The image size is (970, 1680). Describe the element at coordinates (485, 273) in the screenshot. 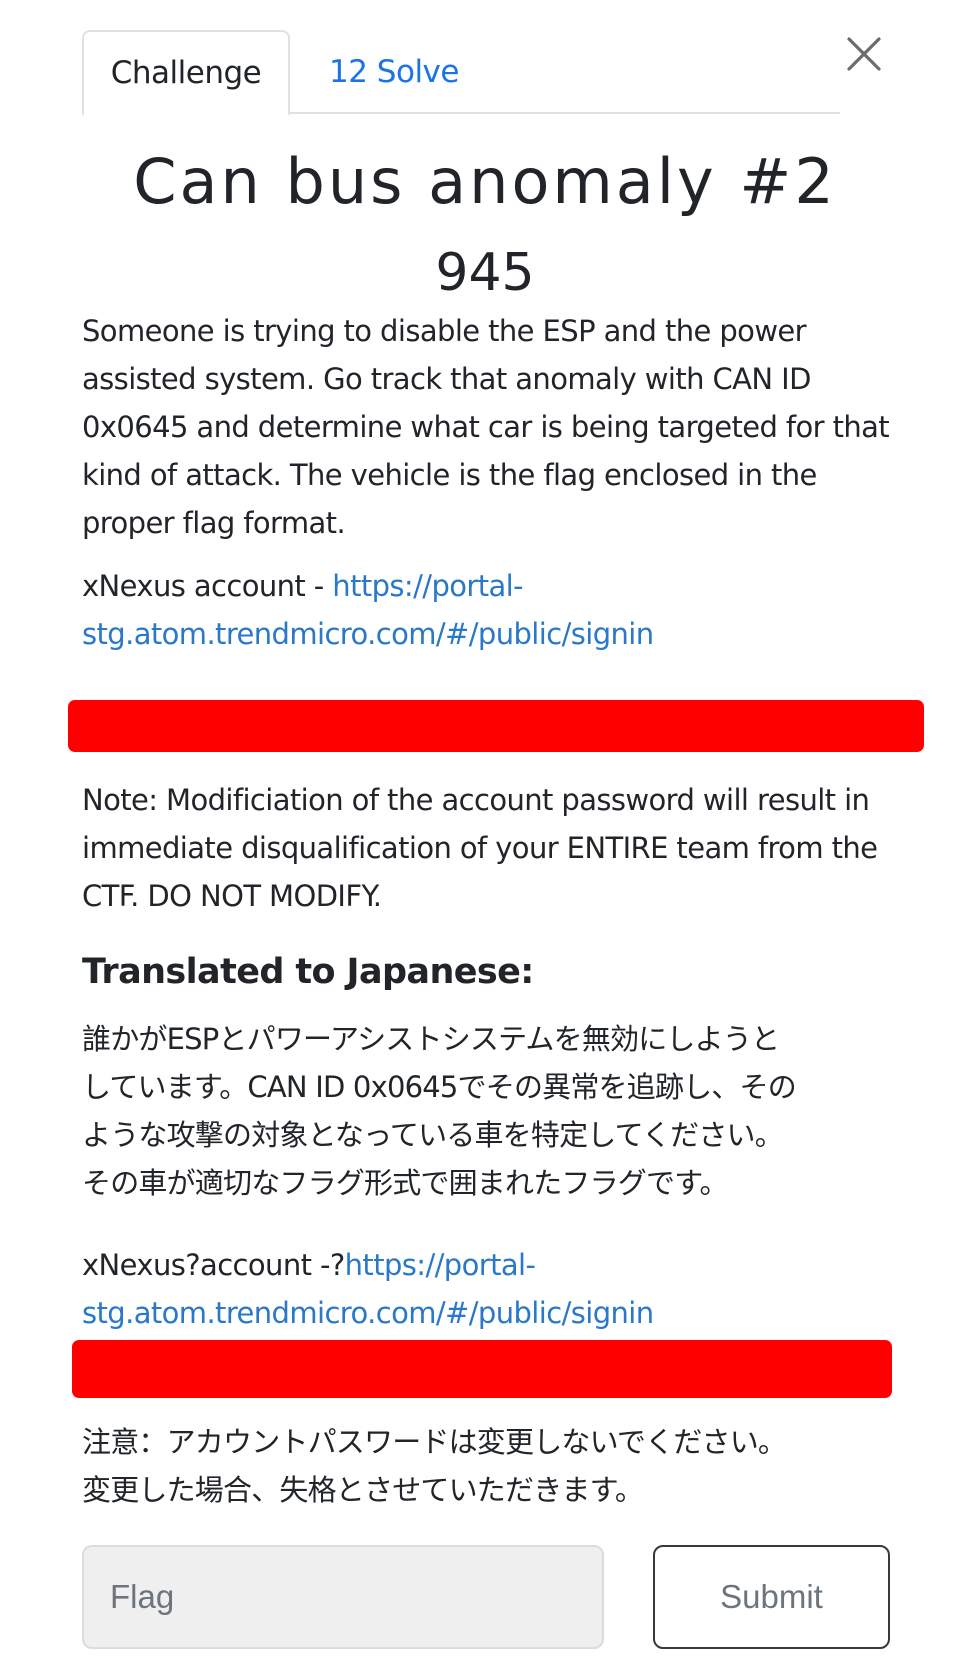

I see `challenge-points: 945` at that location.